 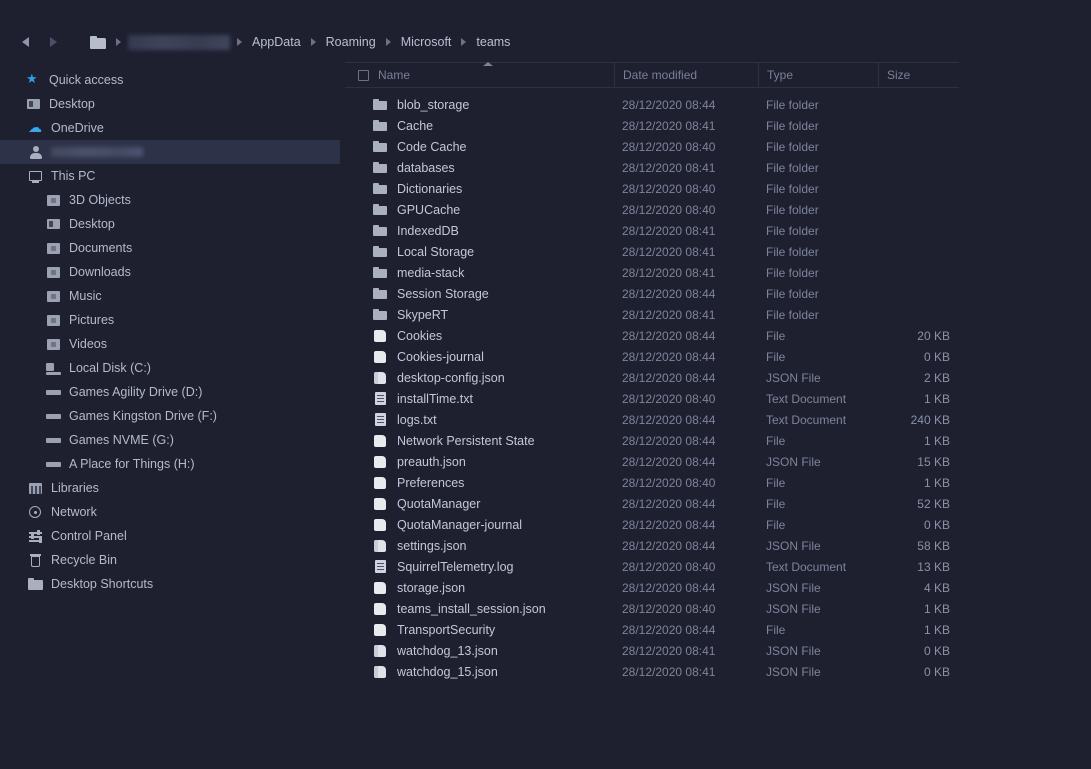 What do you see at coordinates (25, 42) in the screenshot?
I see `back-button` at bounding box center [25, 42].